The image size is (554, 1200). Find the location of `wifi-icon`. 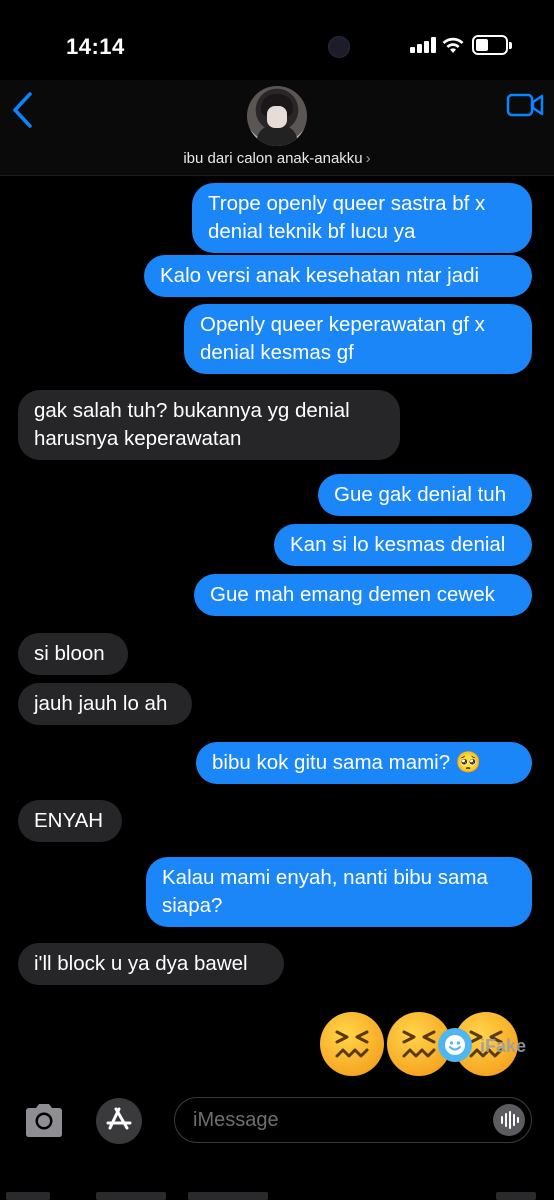

wifi-icon is located at coordinates (453, 45).